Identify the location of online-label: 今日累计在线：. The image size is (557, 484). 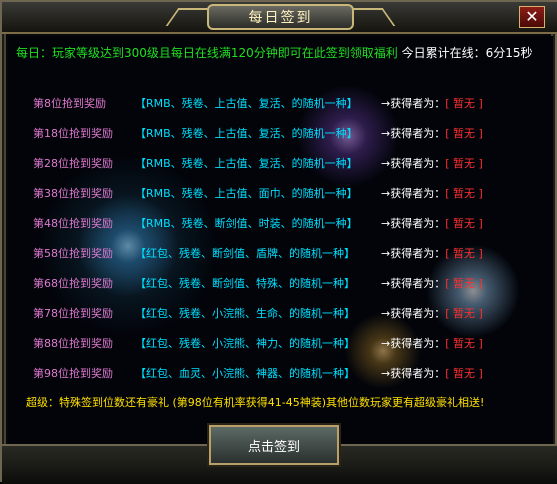
(443, 53).